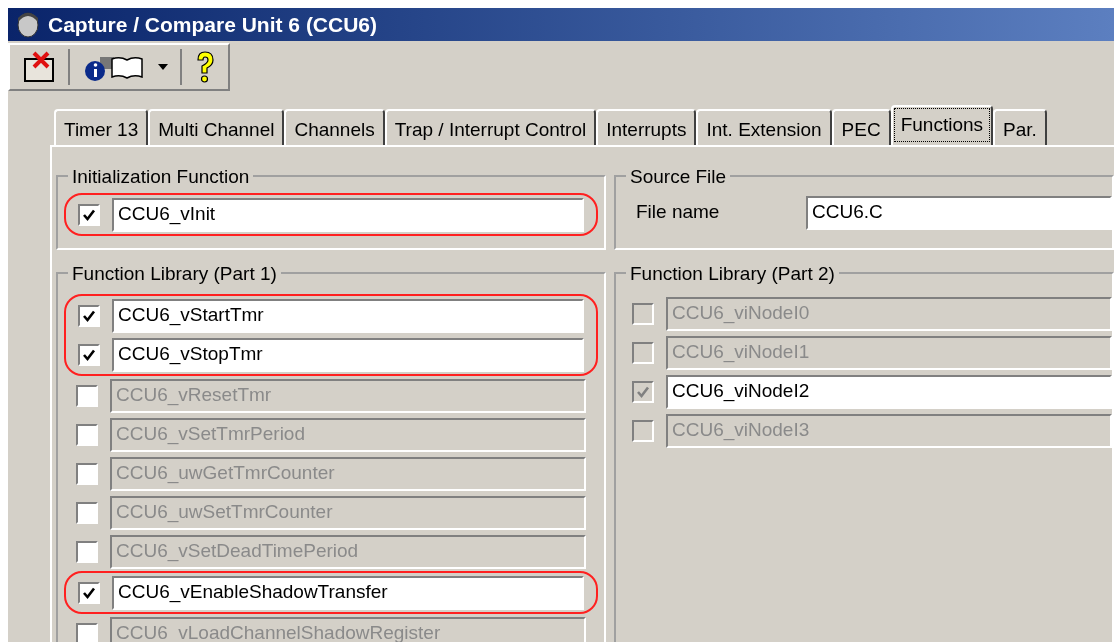  What do you see at coordinates (348, 315) in the screenshot?
I see `function-name-field: CCU6_vStartTmr` at bounding box center [348, 315].